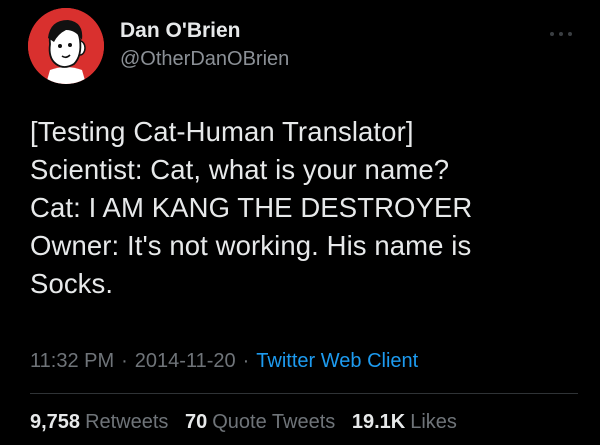  What do you see at coordinates (204, 45) in the screenshot?
I see `author-block: Dan O'Brien @OtherDanOBrien` at bounding box center [204, 45].